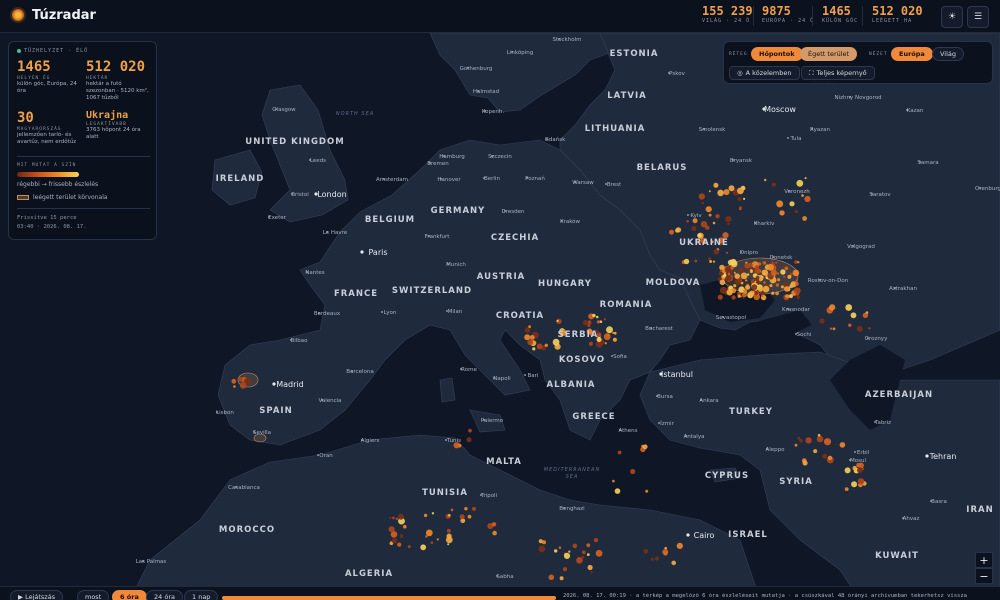 The height and width of the screenshot is (600, 1000). Describe the element at coordinates (201, 595) in the screenshot. I see `time-chip-1d: 1 nap` at that location.